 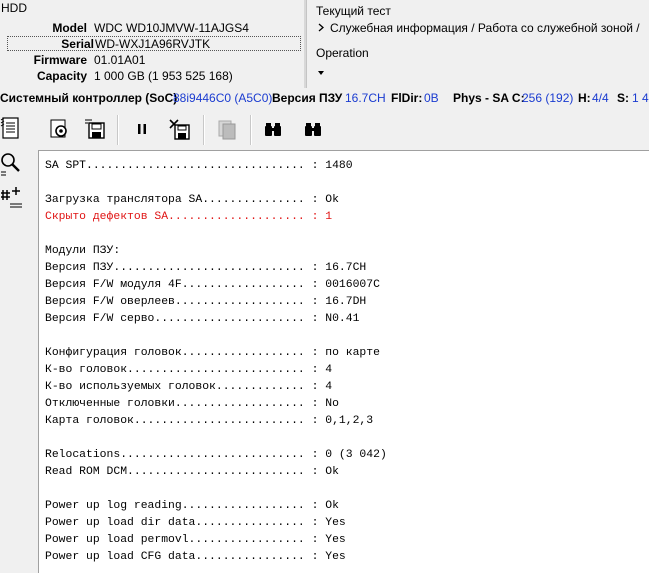 I want to click on hdd-serial-row: Serial WD-WXJ1A96RVJTK, so click(x=154, y=43).